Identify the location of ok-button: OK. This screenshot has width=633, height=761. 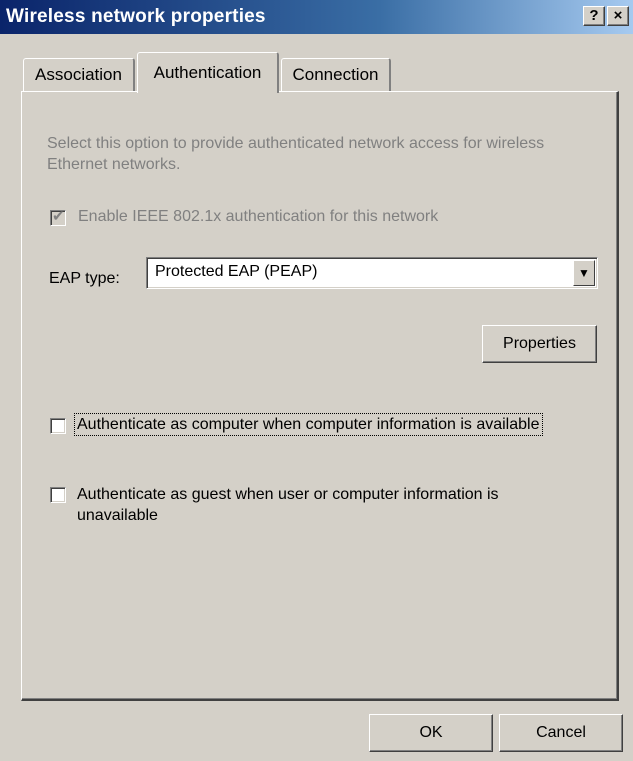
(431, 733).